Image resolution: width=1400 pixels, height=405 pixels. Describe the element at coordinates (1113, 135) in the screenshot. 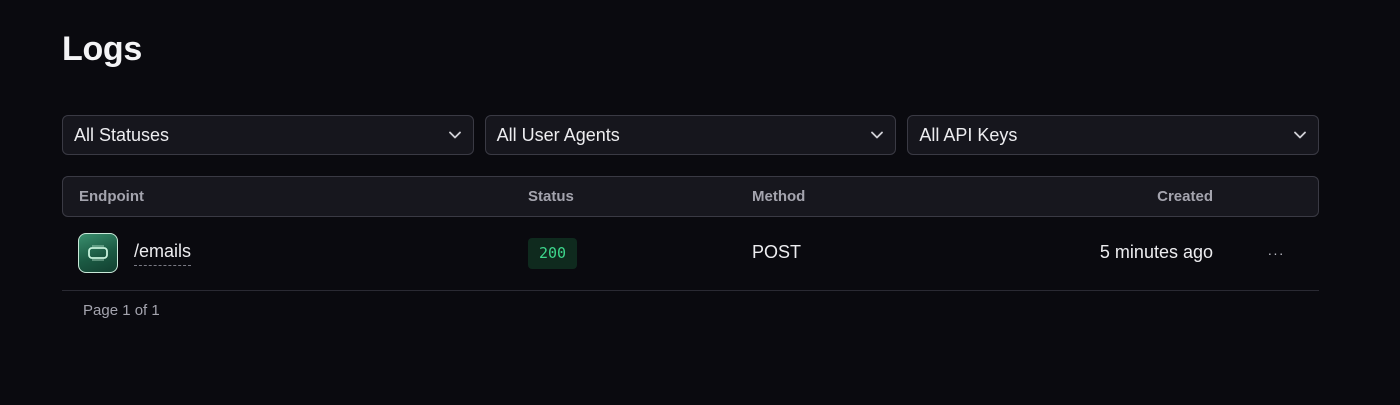

I see `api-key-filter-select: All API Keys` at that location.